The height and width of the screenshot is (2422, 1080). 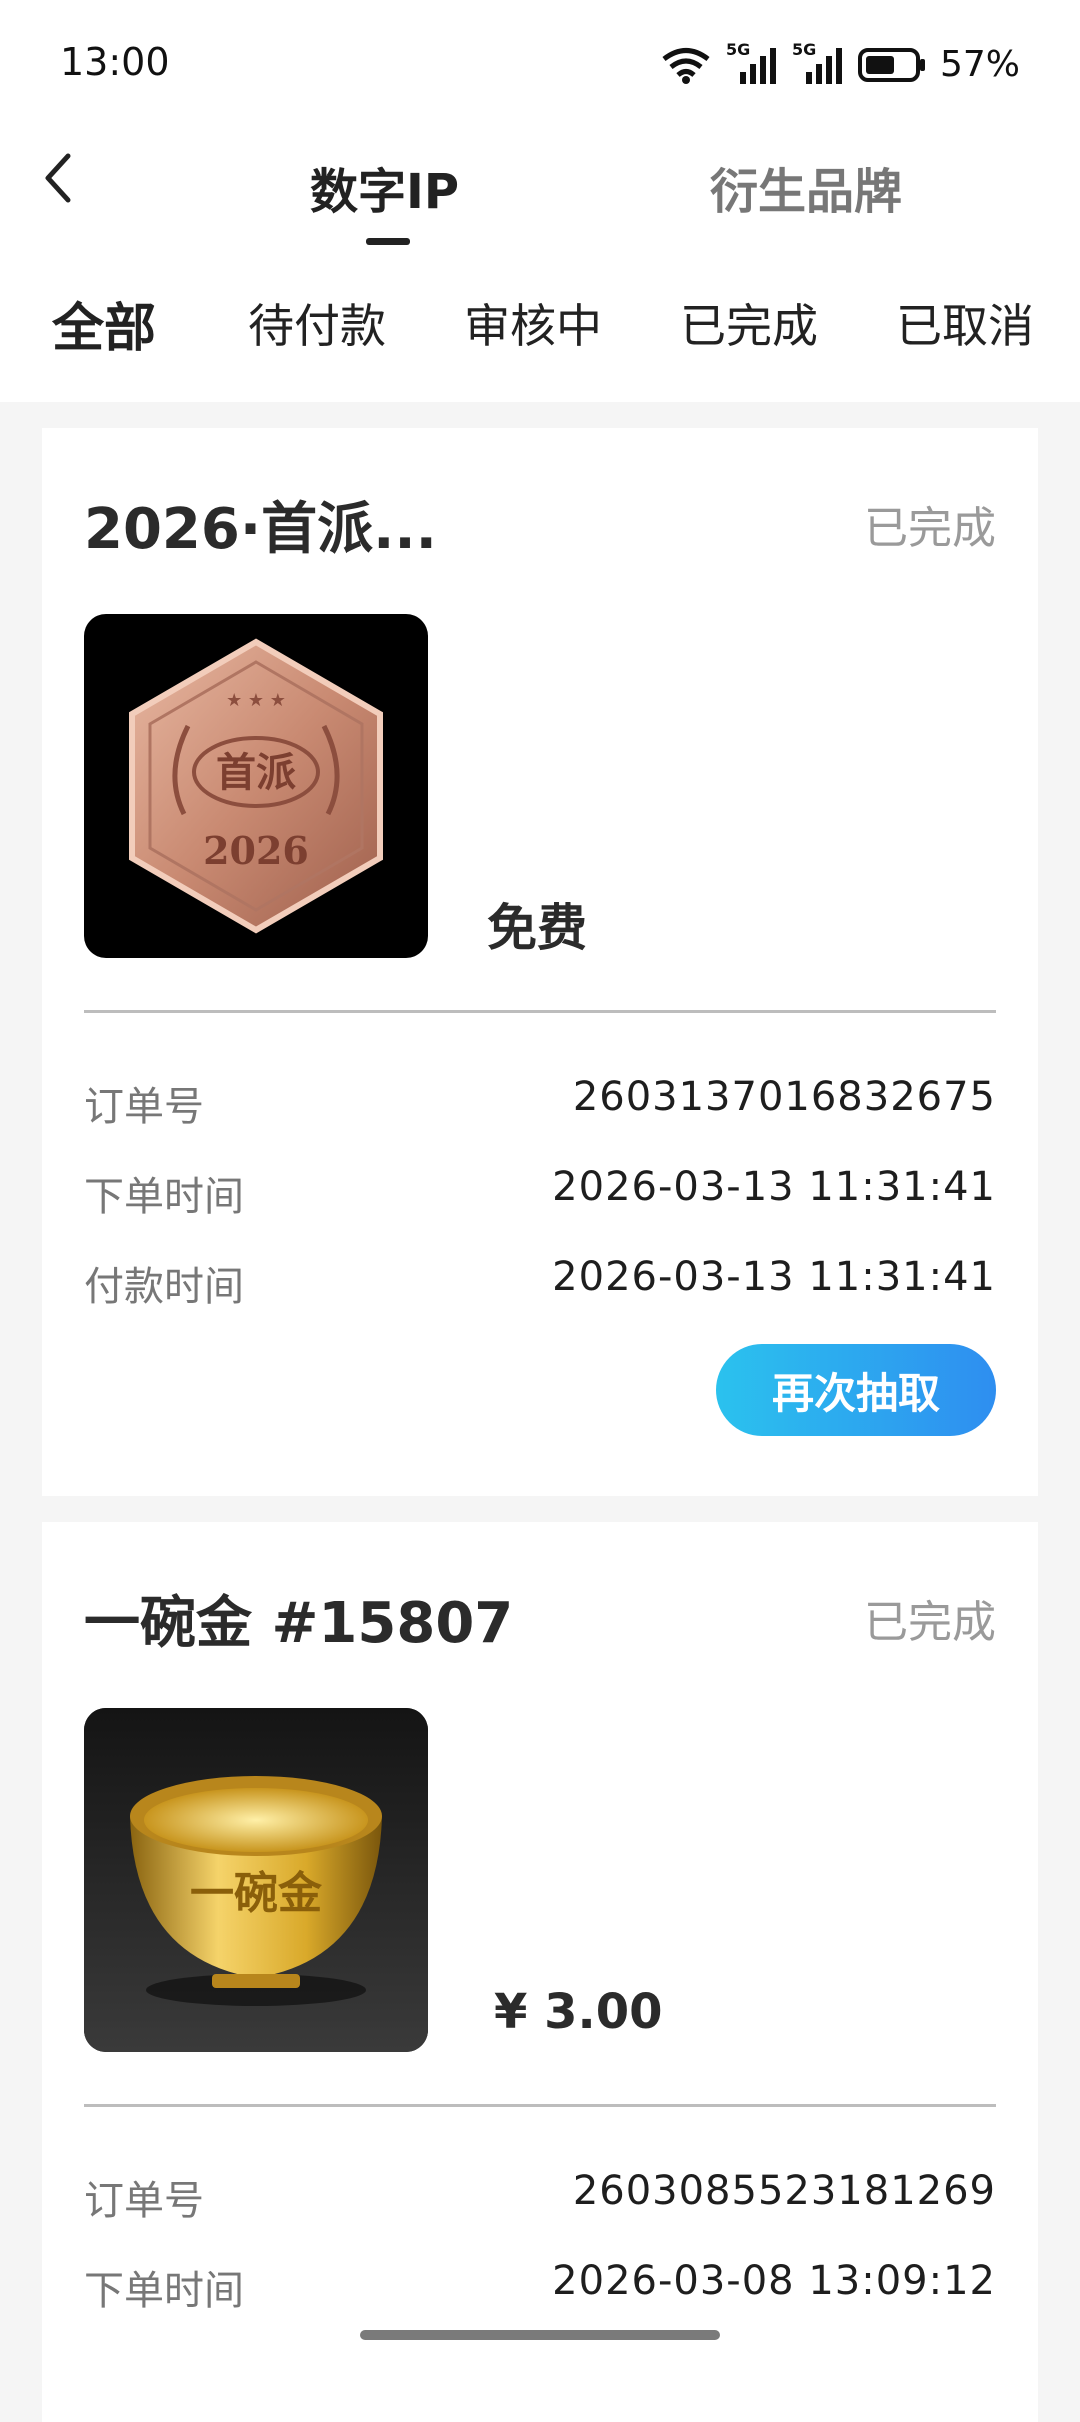 What do you see at coordinates (256, 772) in the screenshot?
I see `medal-label: 首派` at bounding box center [256, 772].